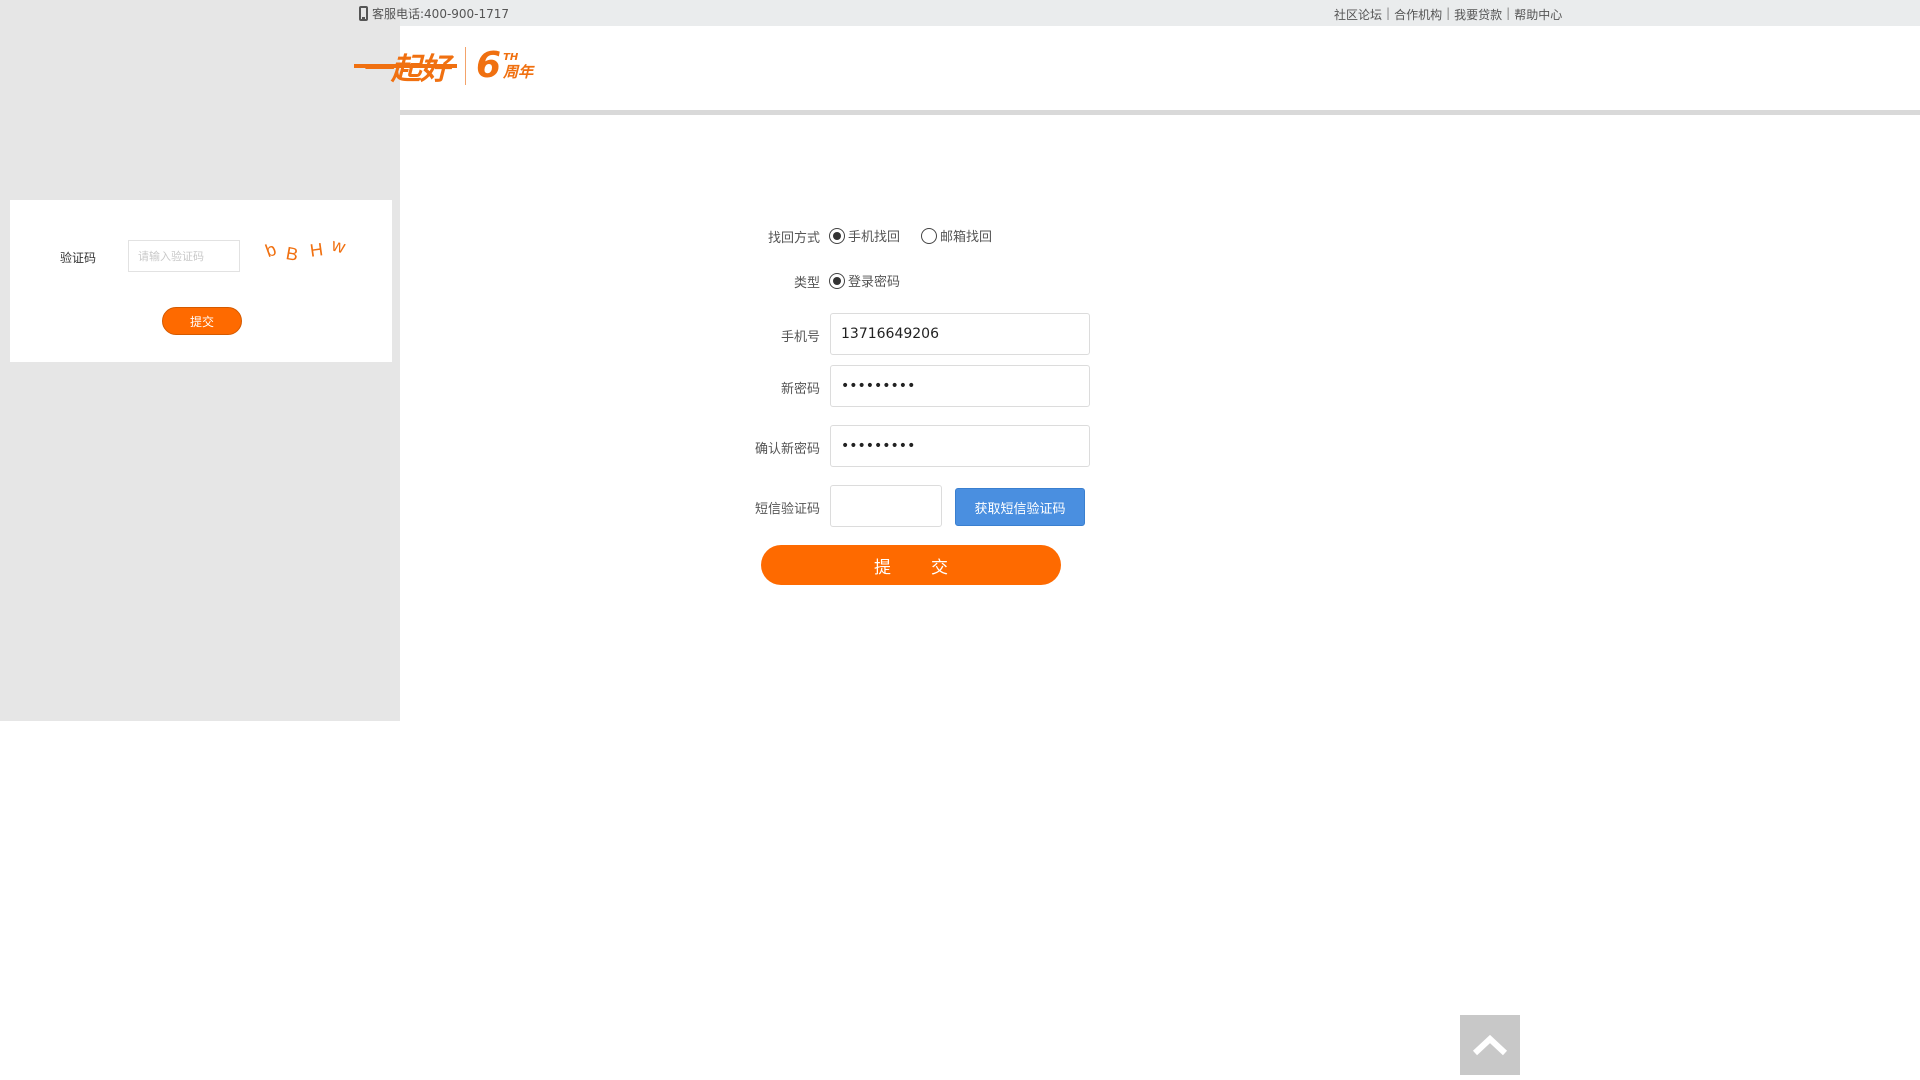  What do you see at coordinates (960, 386) in the screenshot?
I see `new-password-input` at bounding box center [960, 386].